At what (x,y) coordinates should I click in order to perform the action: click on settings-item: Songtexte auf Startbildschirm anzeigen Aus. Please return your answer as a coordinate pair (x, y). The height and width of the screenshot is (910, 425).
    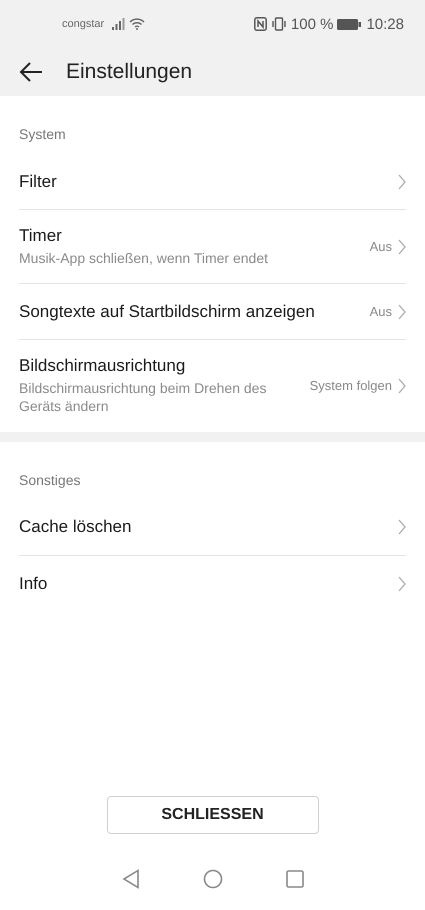
    Looking at the image, I should click on (212, 312).